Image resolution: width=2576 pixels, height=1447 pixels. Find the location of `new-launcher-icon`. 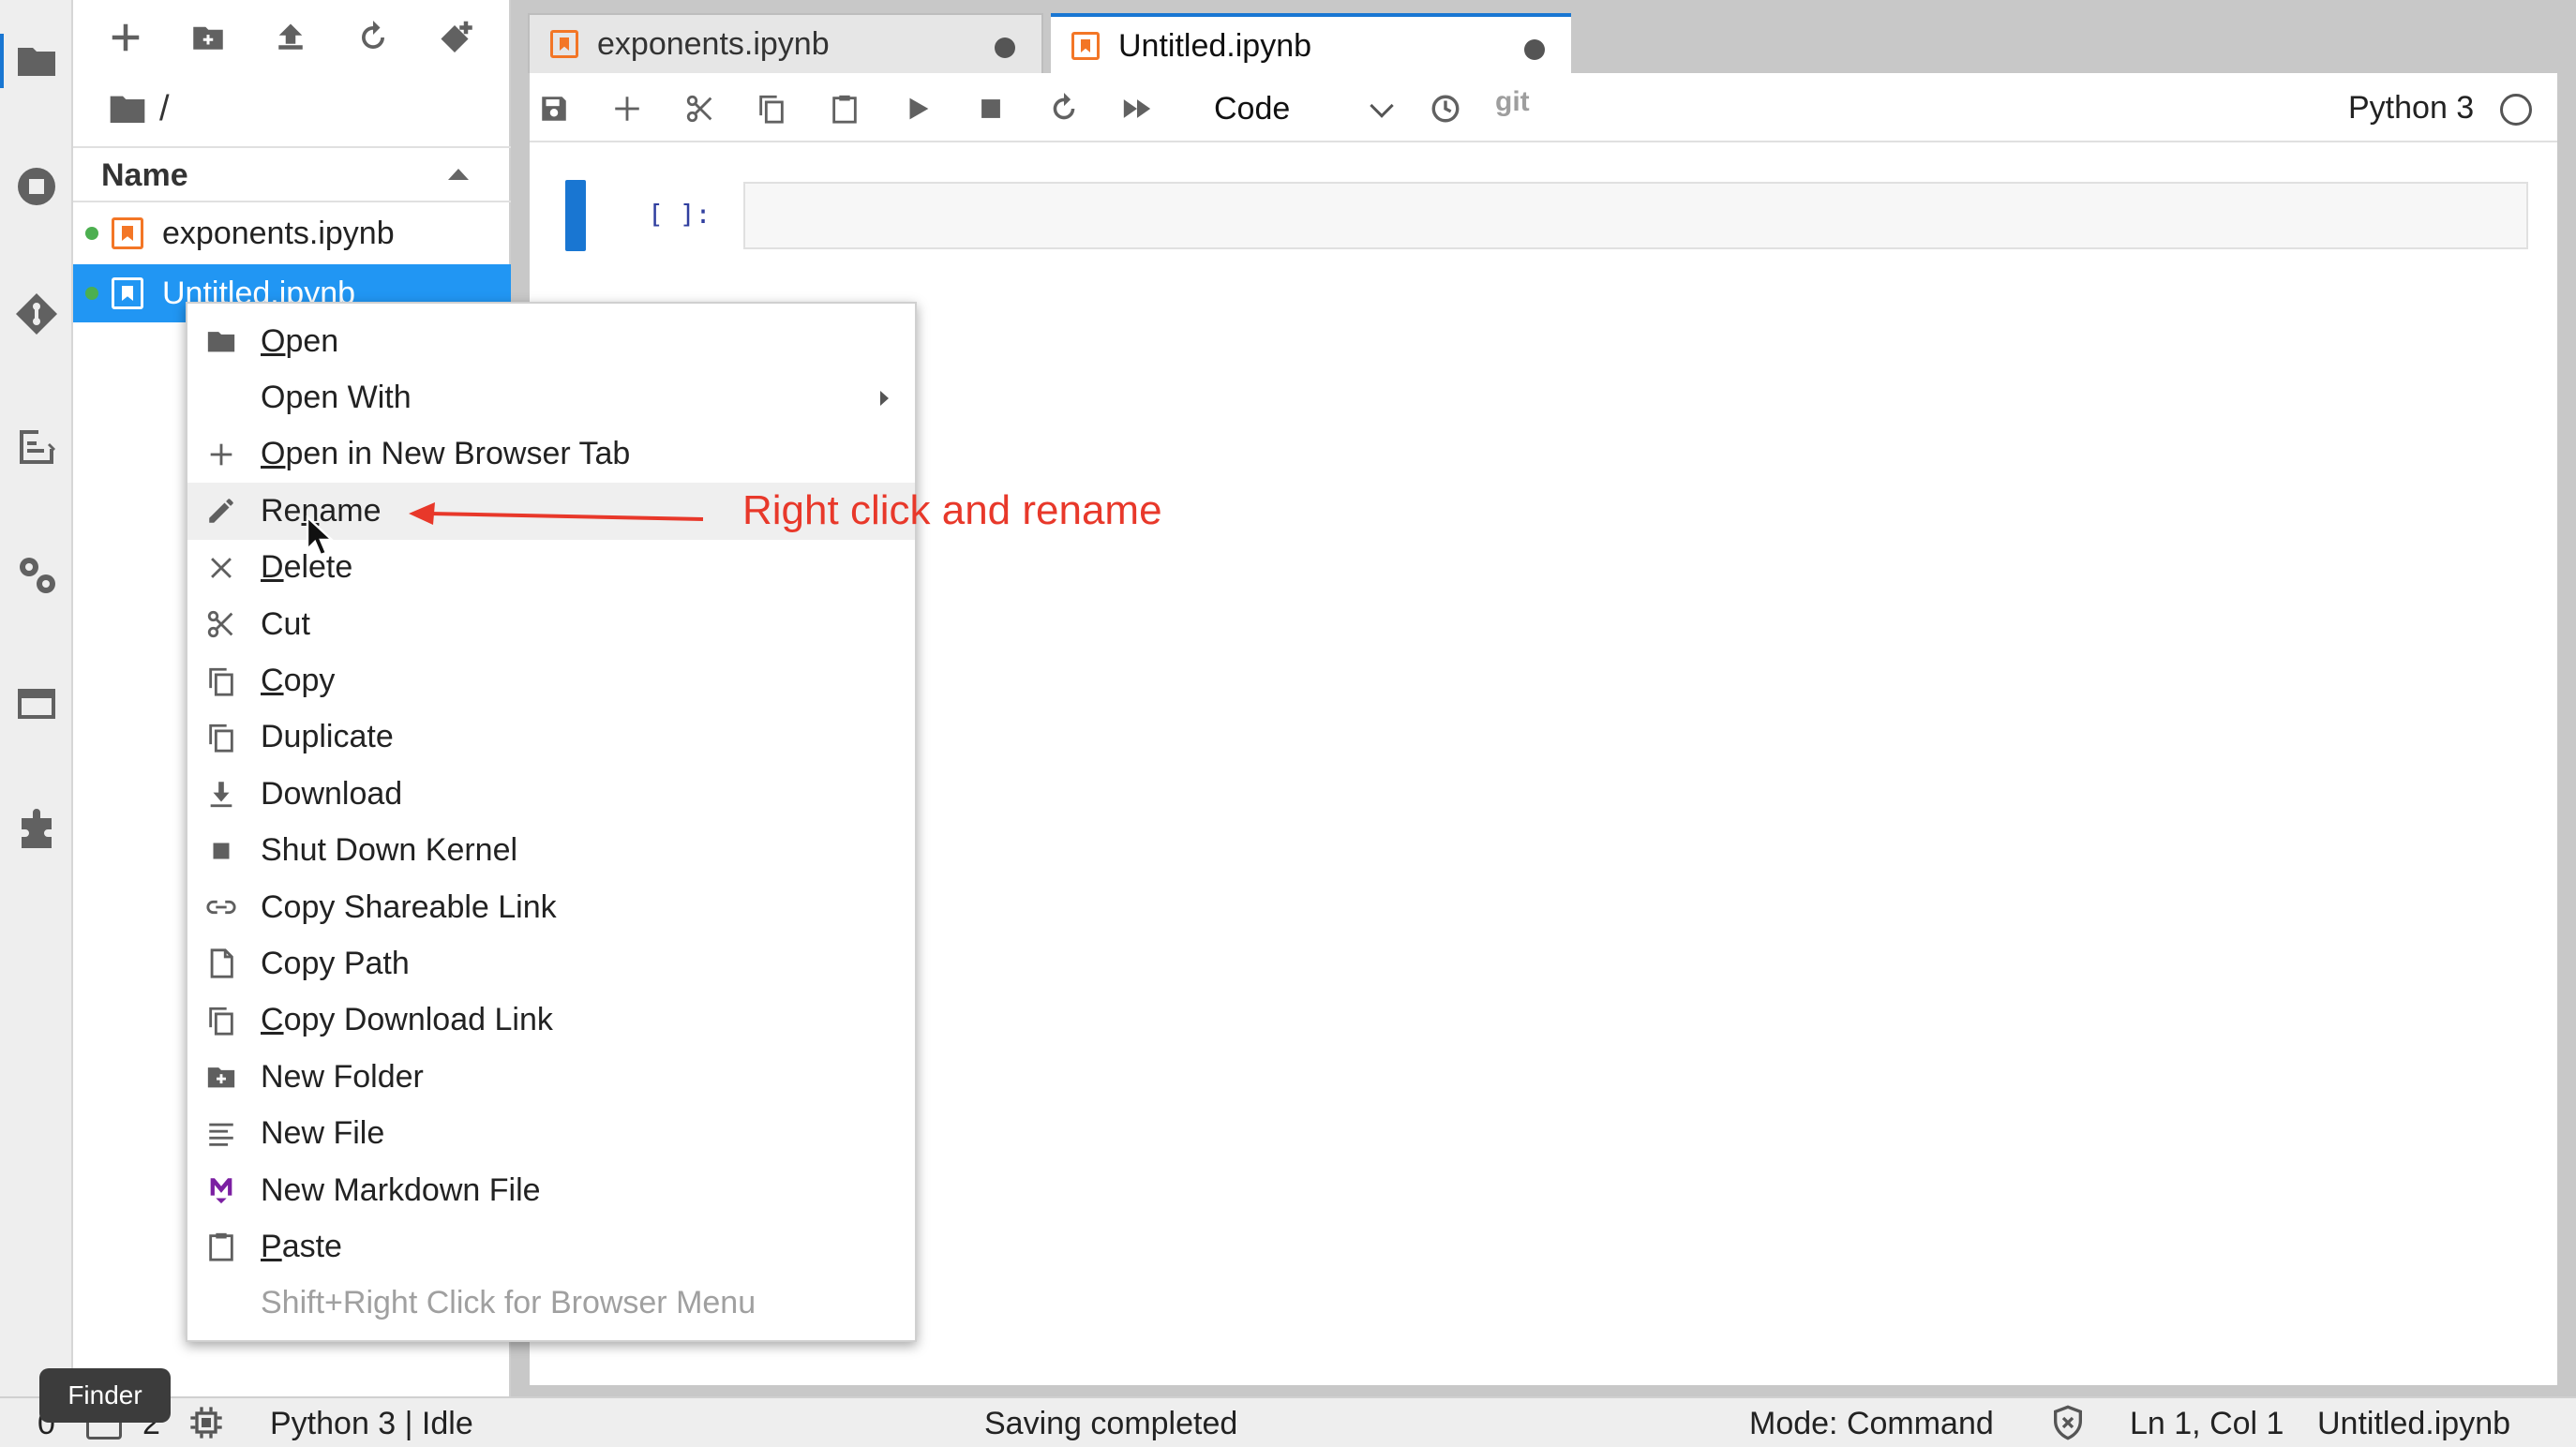

new-launcher-icon is located at coordinates (125, 37).